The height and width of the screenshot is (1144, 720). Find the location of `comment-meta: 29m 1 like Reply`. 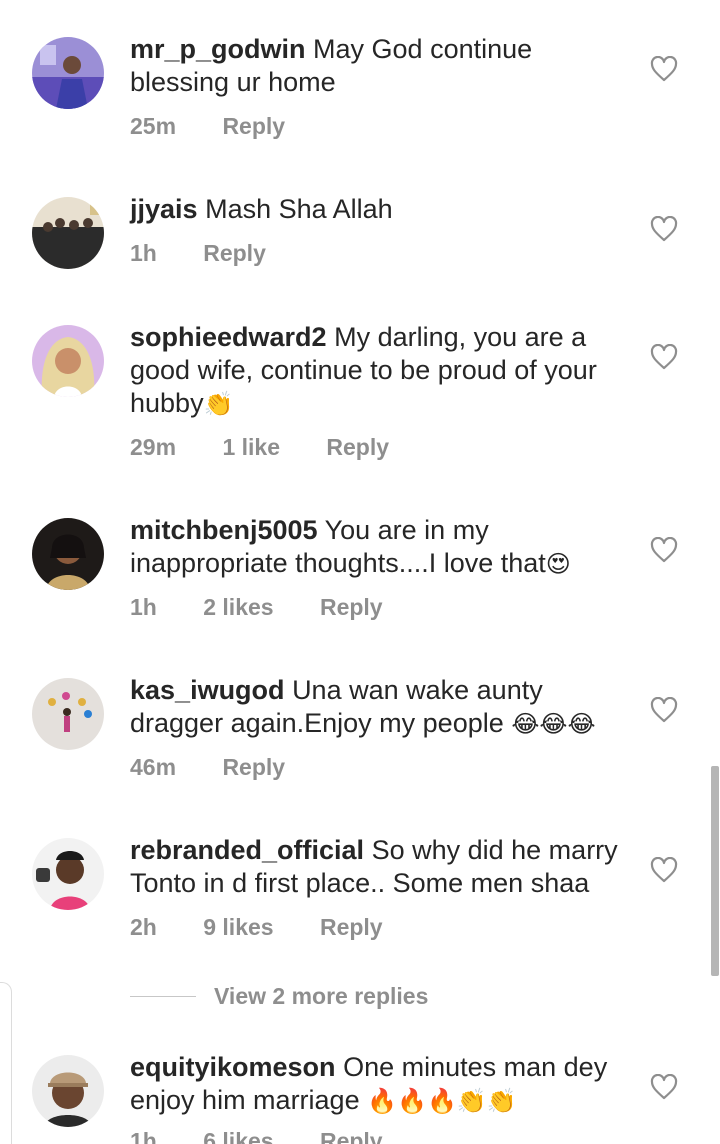

comment-meta: 29m 1 like Reply is located at coordinates (277, 447).